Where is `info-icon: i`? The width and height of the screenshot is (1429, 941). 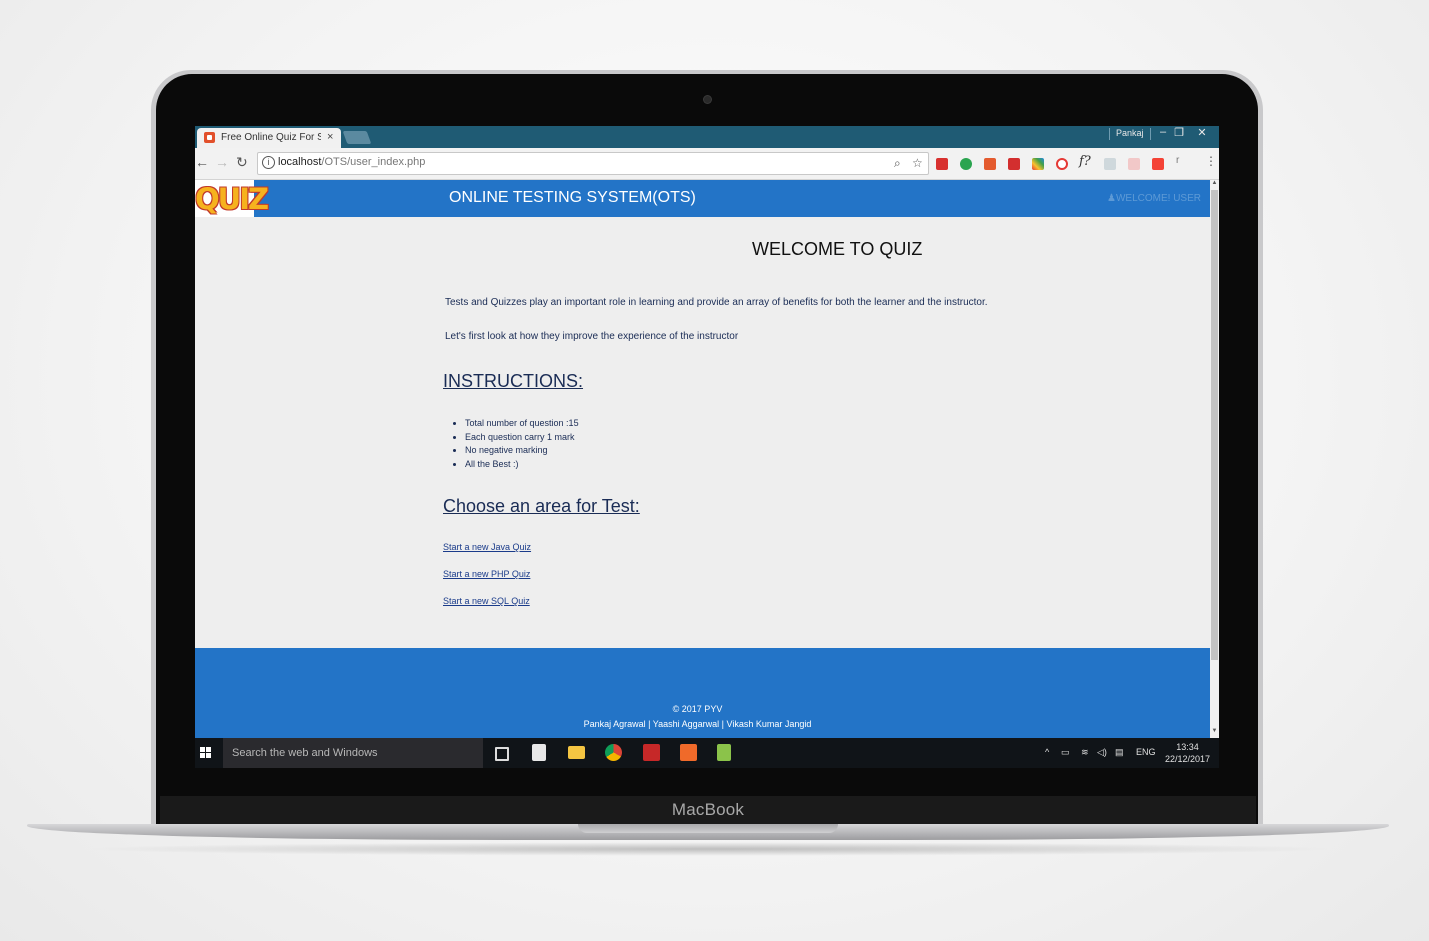 info-icon: i is located at coordinates (268, 162).